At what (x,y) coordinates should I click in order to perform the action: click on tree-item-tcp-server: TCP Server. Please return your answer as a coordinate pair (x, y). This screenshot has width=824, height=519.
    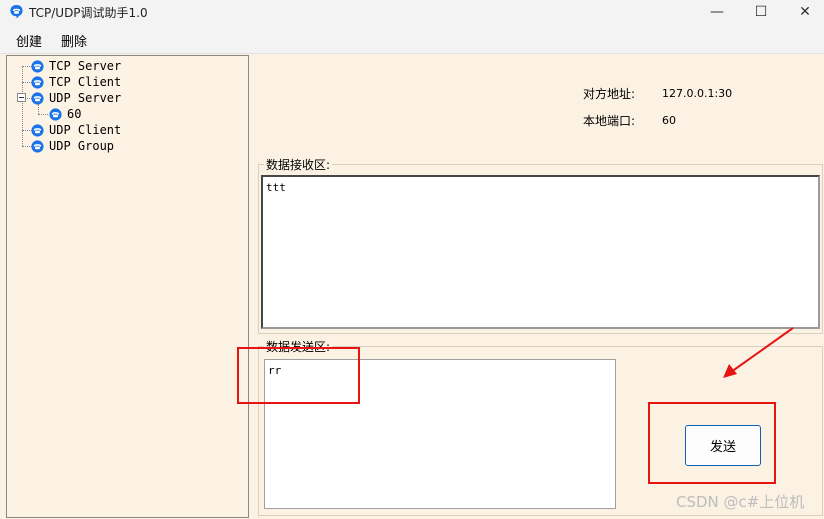
    Looking at the image, I should click on (76, 66).